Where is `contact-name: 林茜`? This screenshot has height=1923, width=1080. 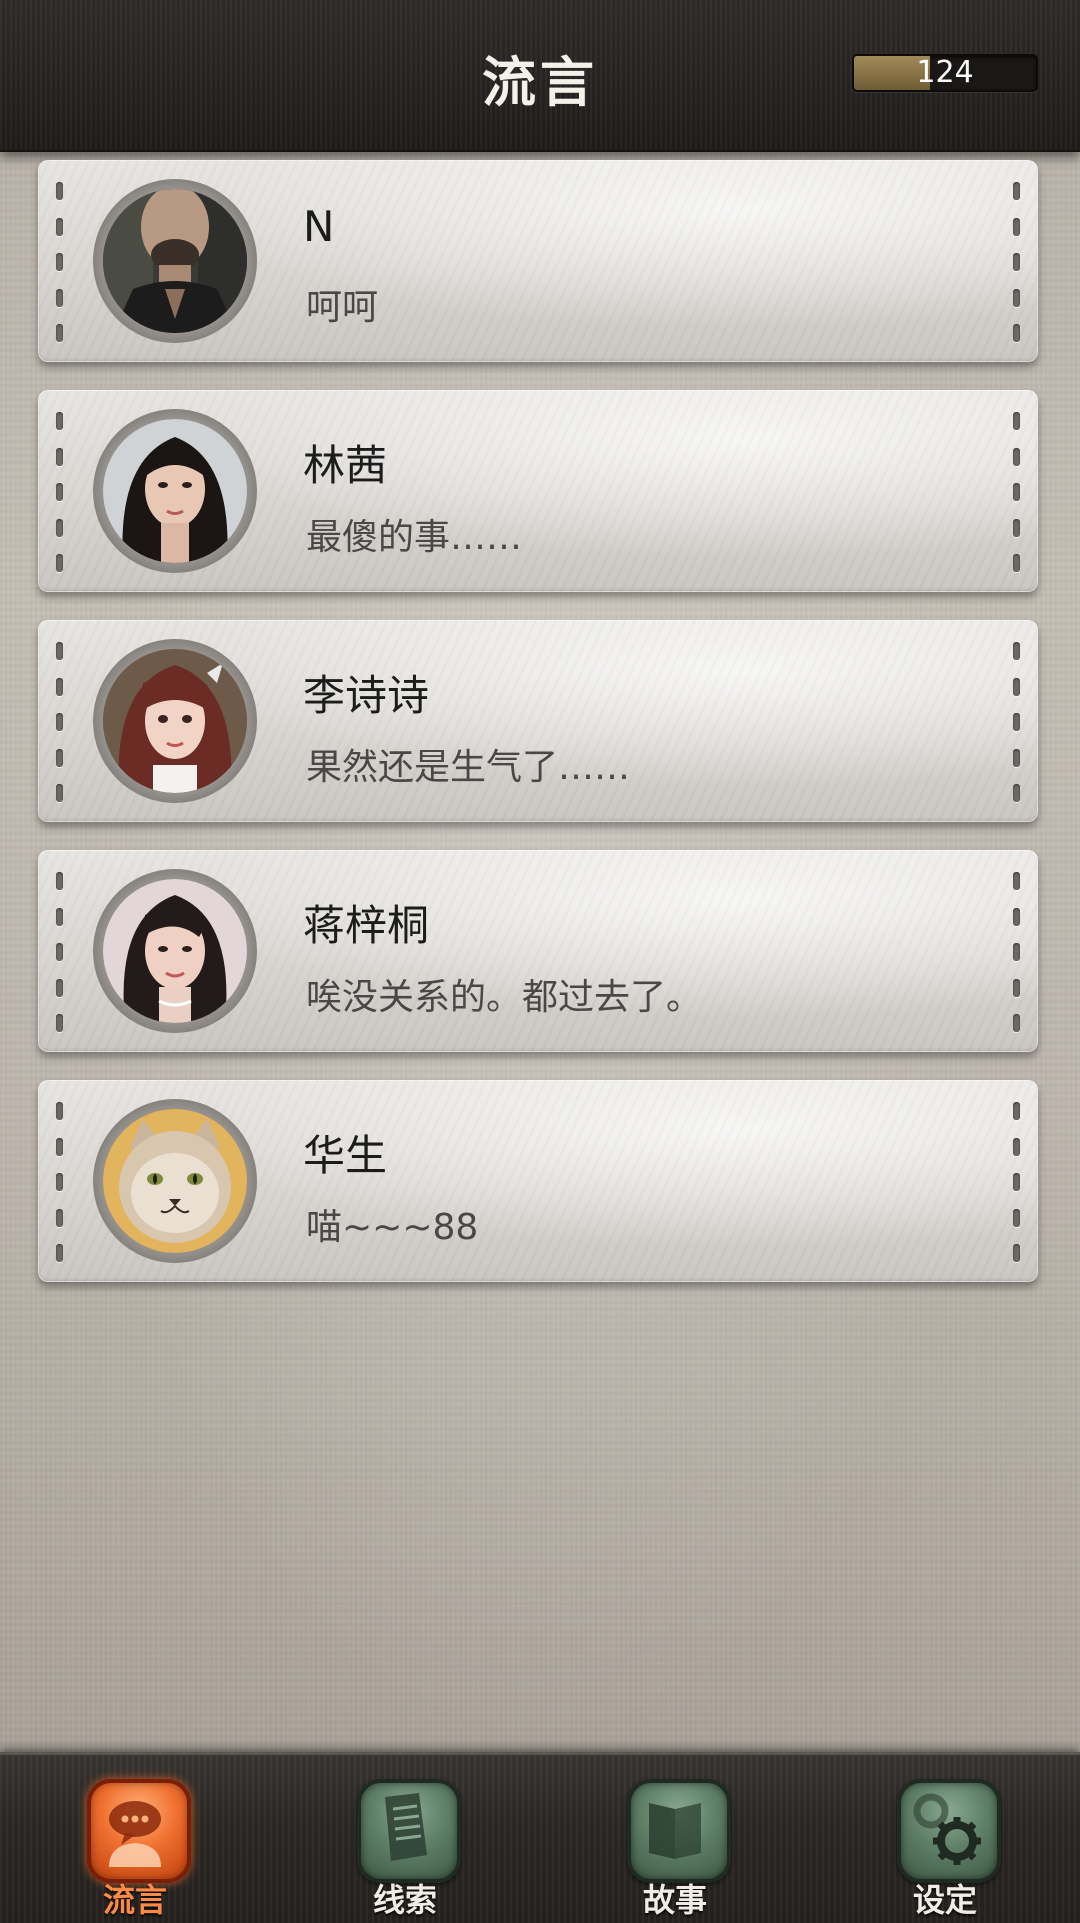 contact-name: 林茜 is located at coordinates (345, 465).